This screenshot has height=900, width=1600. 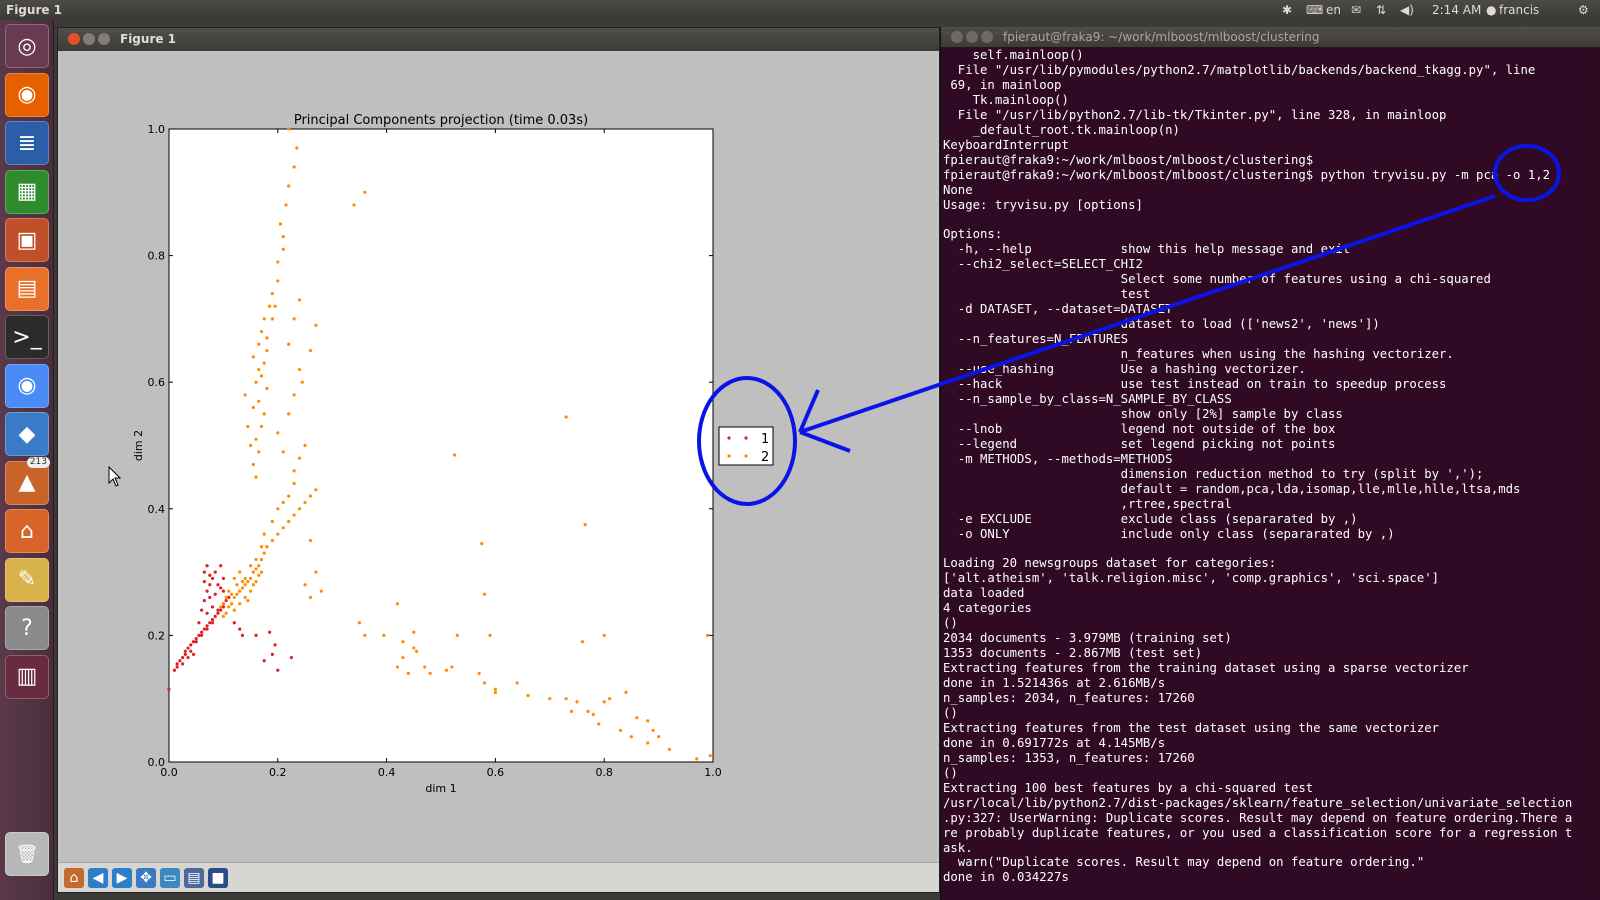 What do you see at coordinates (1147, 314) in the screenshot?
I see `annotation-arrow-shaft` at bounding box center [1147, 314].